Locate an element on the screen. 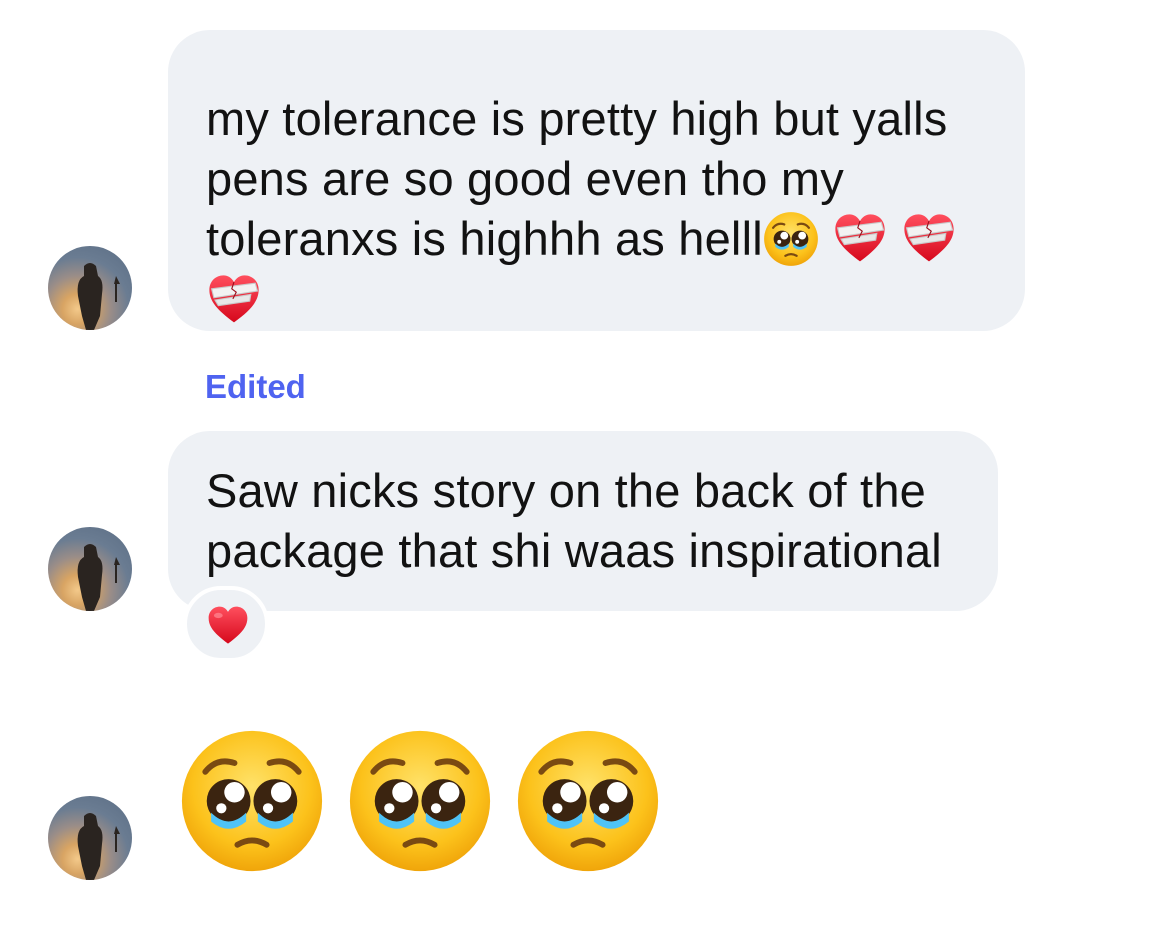  message-line: Saw nicks story on the back of the is located at coordinates (566, 490).